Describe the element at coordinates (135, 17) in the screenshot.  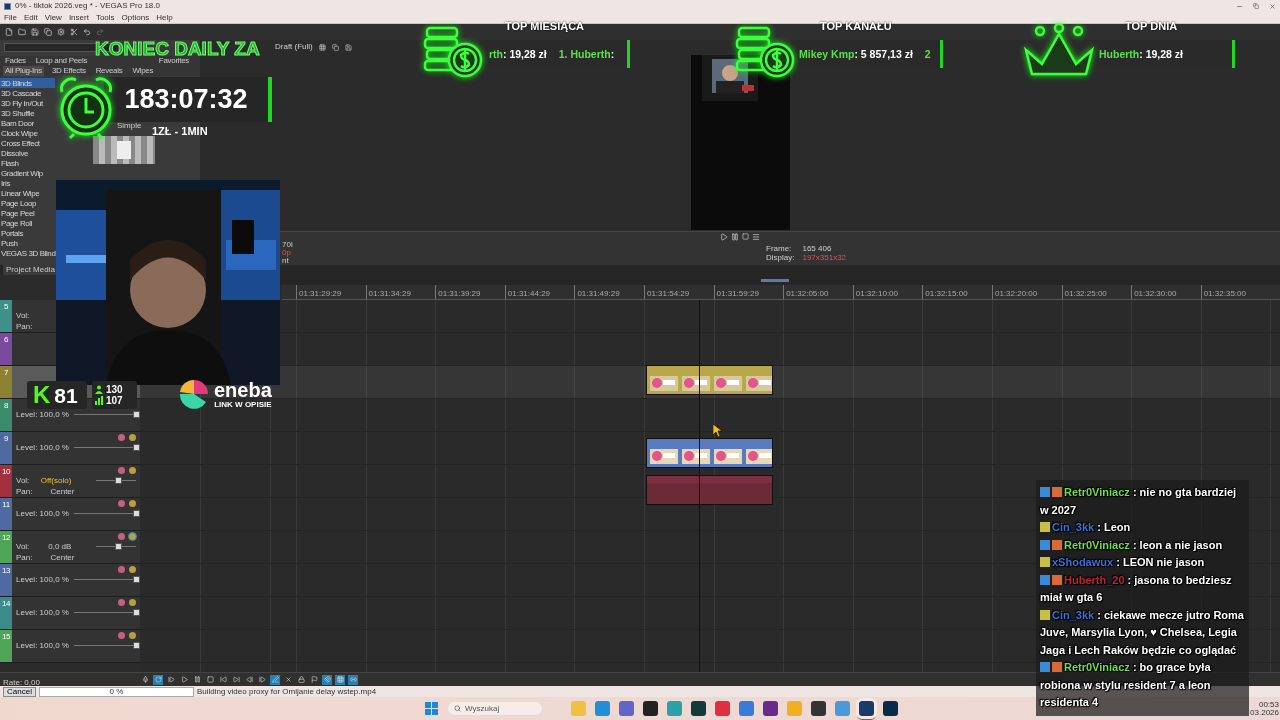
I see `menu-item: Options` at that location.